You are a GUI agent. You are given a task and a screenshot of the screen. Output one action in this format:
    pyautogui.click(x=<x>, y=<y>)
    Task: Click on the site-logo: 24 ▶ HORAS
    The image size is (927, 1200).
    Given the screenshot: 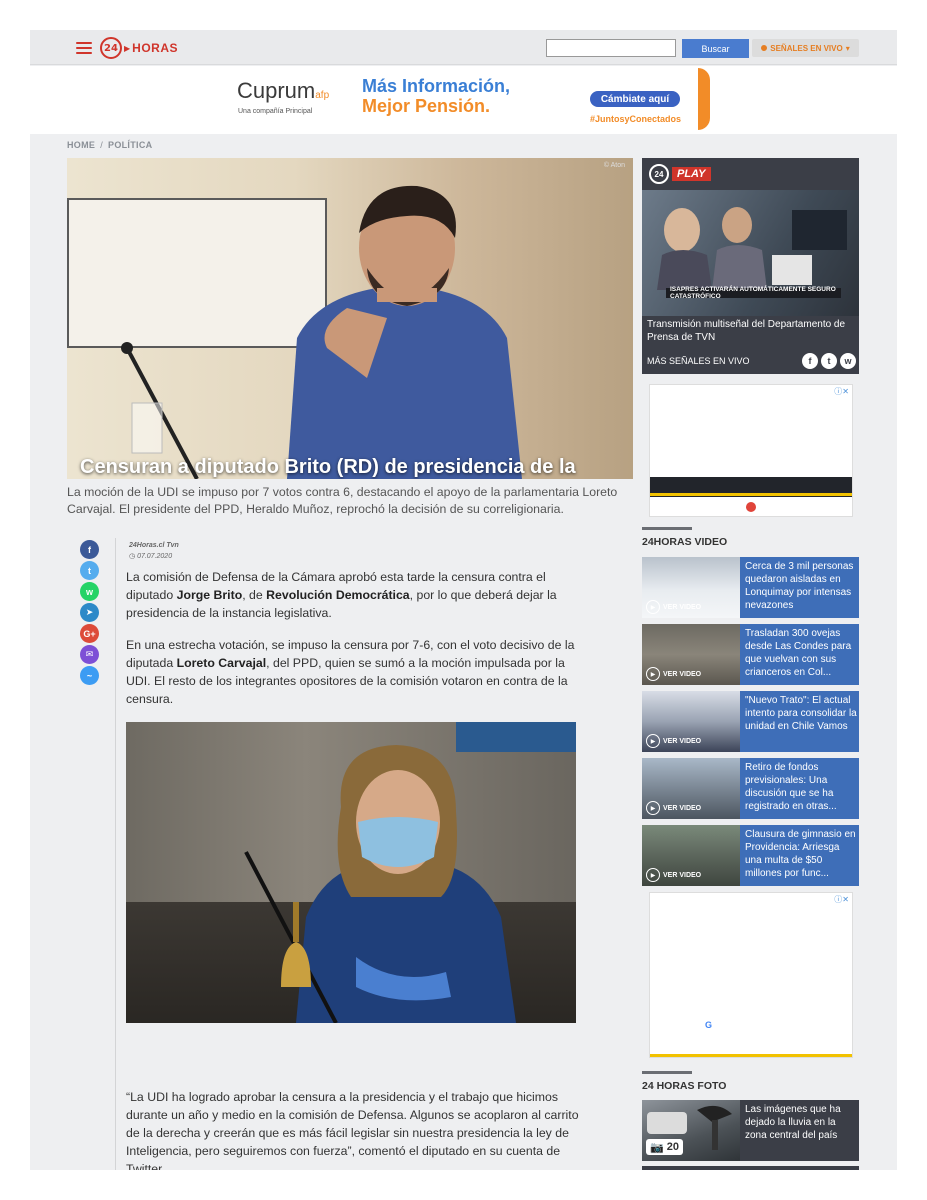 What is the action you would take?
    pyautogui.click(x=139, y=48)
    